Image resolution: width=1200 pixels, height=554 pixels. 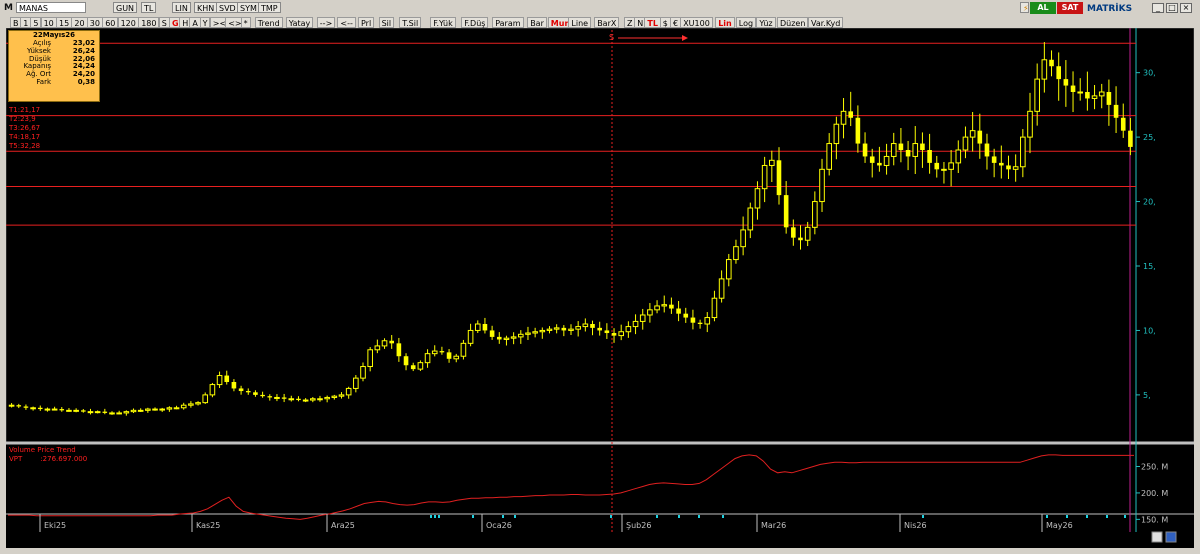 What do you see at coordinates (696, 22) in the screenshot?
I see `toolbar-item-37: XU100` at bounding box center [696, 22].